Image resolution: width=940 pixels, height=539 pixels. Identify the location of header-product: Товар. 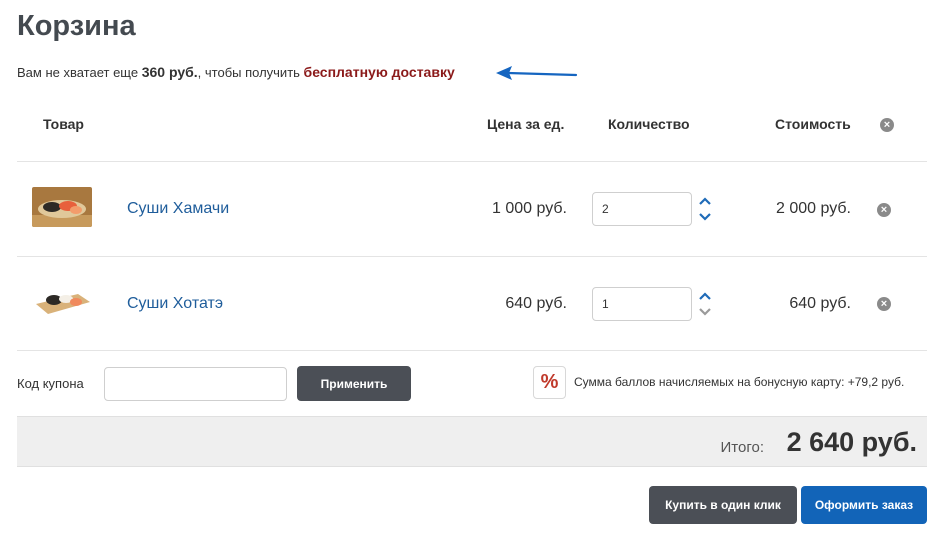
(63, 124).